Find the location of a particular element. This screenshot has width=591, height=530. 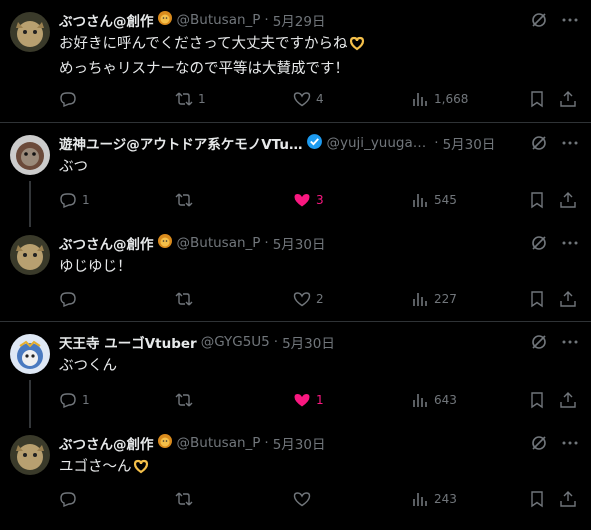

tweet-line: ぶつくん is located at coordinates (88, 366).